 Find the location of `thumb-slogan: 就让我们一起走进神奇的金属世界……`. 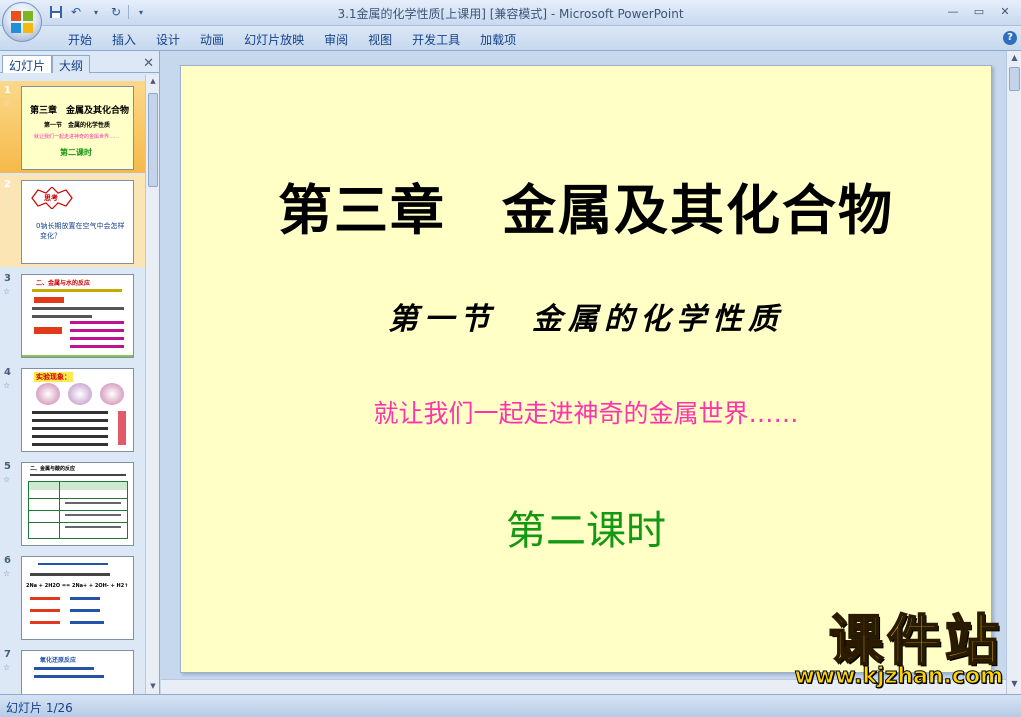

thumb-slogan: 就让我们一起走进神奇的金属世界…… is located at coordinates (77, 137).